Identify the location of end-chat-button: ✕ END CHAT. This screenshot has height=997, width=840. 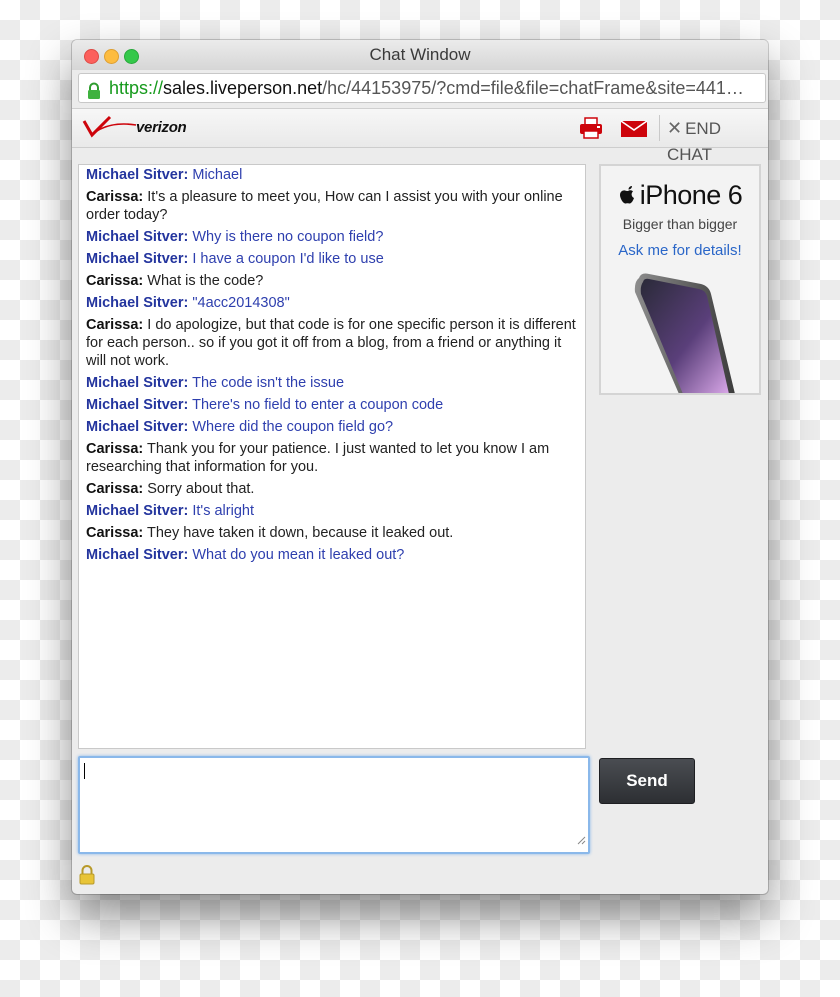
(717, 139).